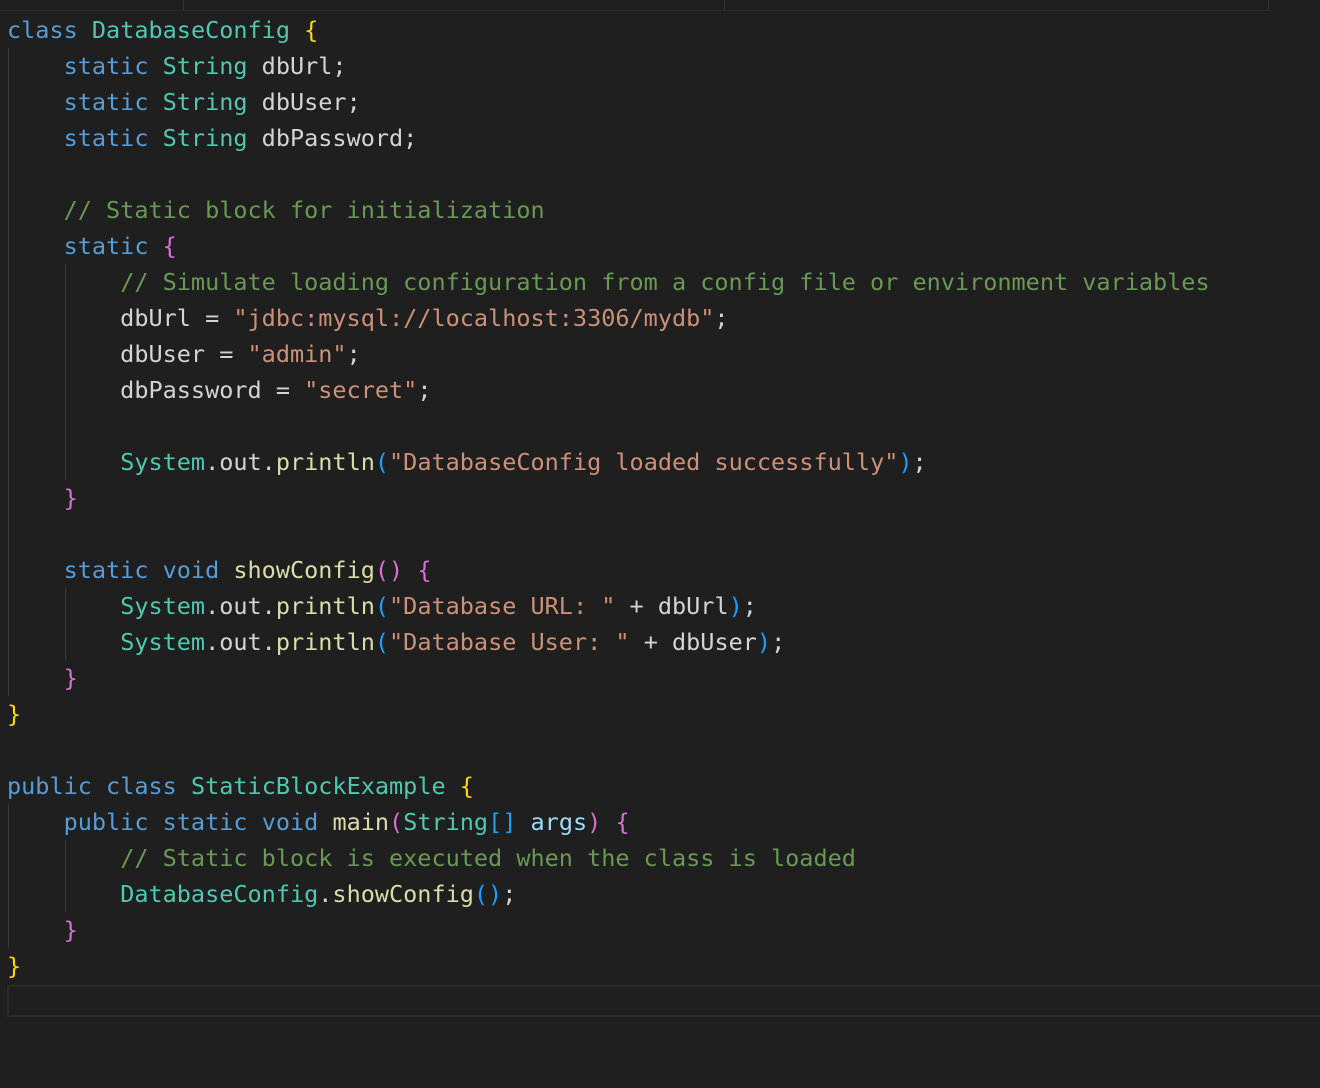 The image size is (1320, 1088). I want to click on code-token: dbPassword =, so click(156, 390).